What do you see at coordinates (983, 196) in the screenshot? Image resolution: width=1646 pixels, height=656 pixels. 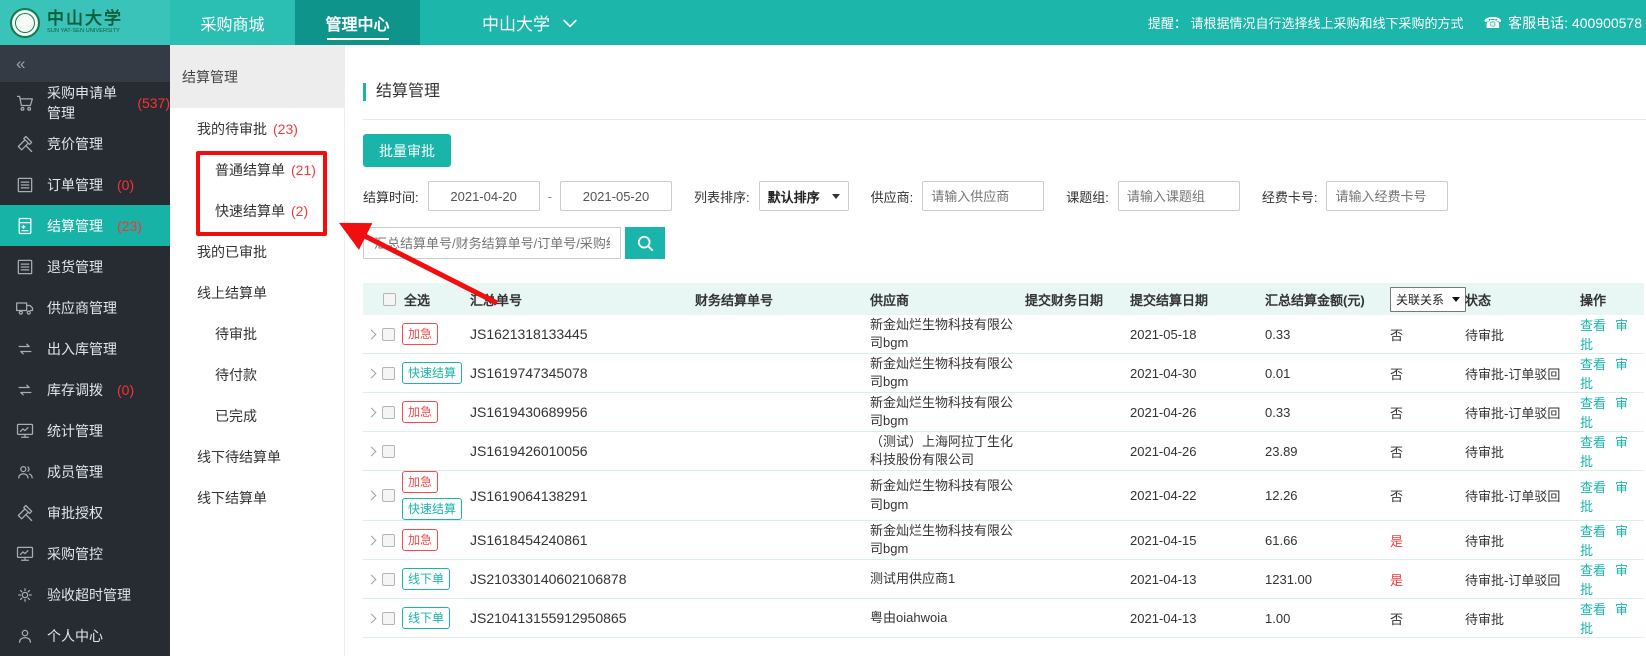 I see `supplier-input` at bounding box center [983, 196].